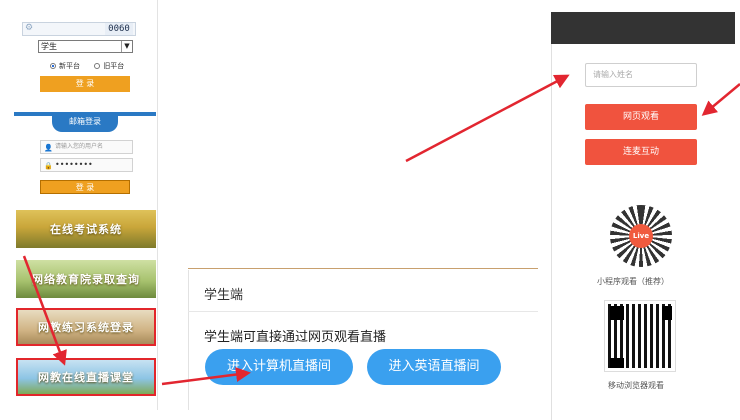 This screenshot has width=740, height=420. What do you see at coordinates (44, 310) in the screenshot?
I see `arrow-to-live-banner` at bounding box center [44, 310].